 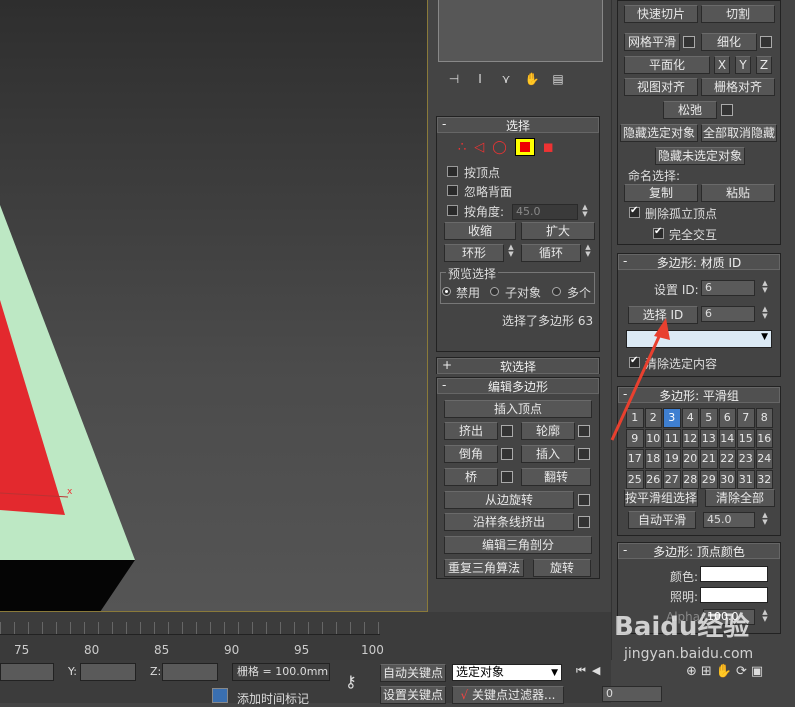 What do you see at coordinates (190, 672) in the screenshot?
I see `z-coord-field` at bounding box center [190, 672].